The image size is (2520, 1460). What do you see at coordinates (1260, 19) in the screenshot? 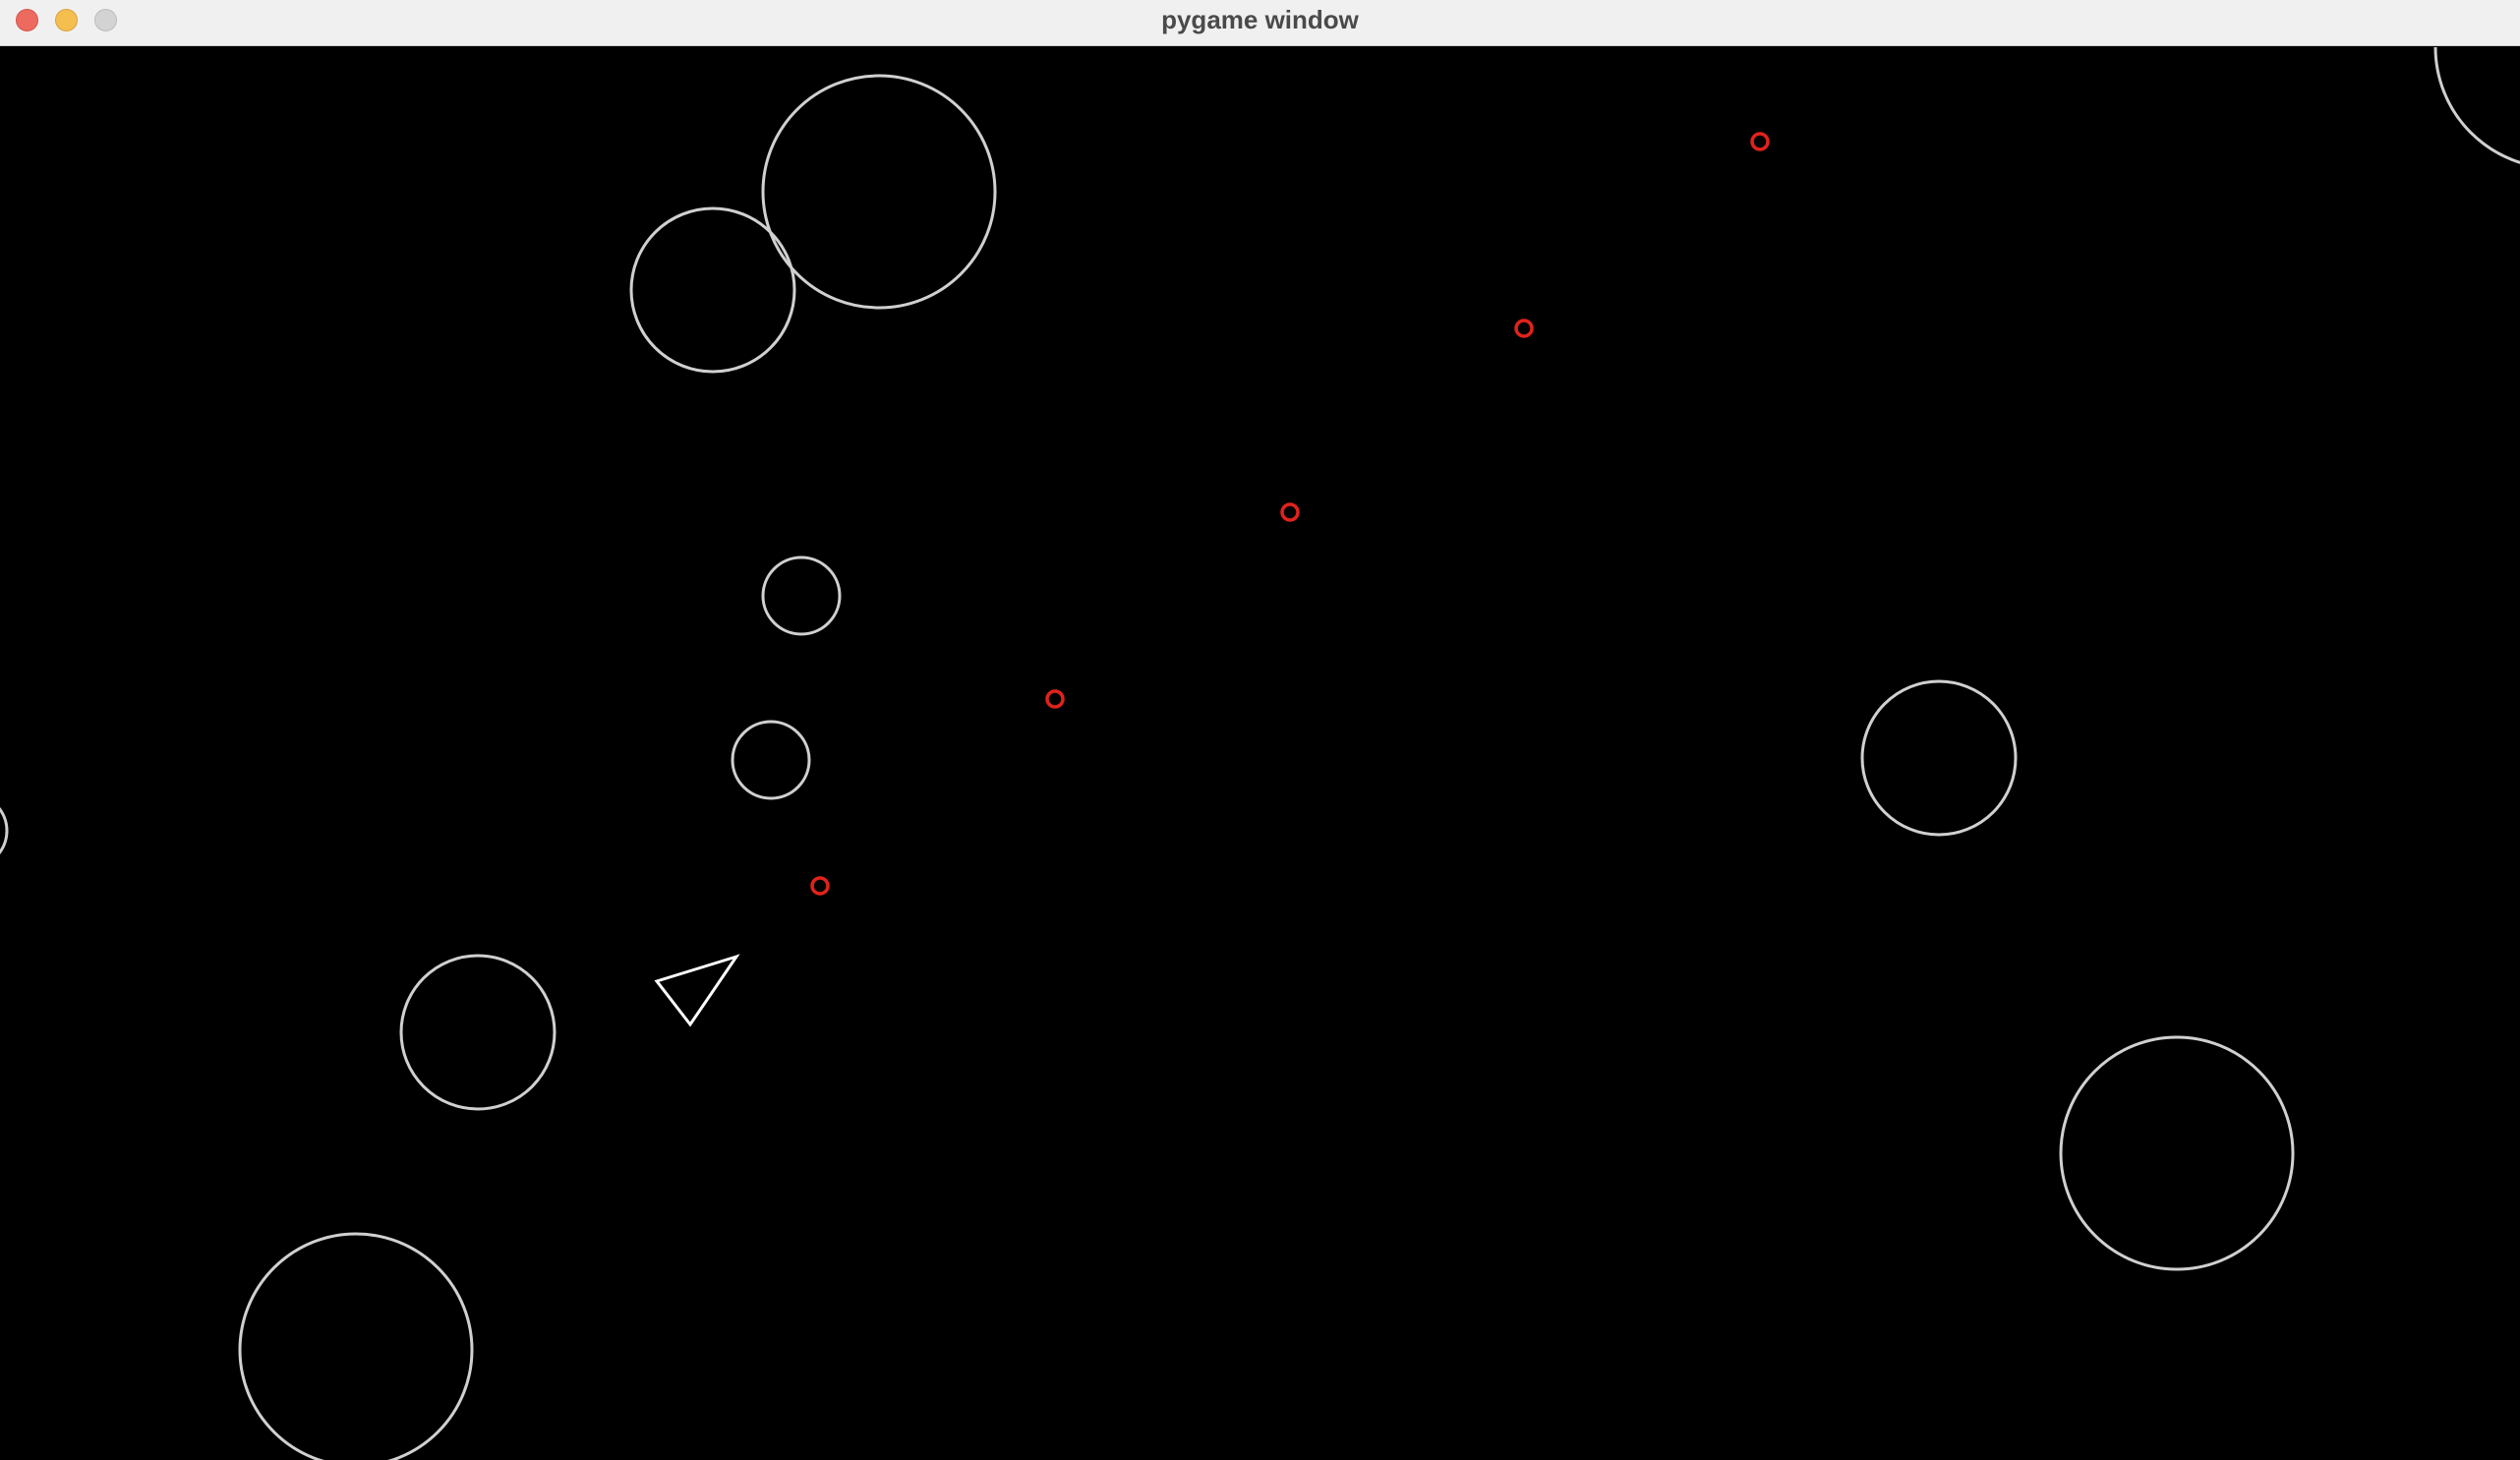
I see `window-title: pygame window` at bounding box center [1260, 19].